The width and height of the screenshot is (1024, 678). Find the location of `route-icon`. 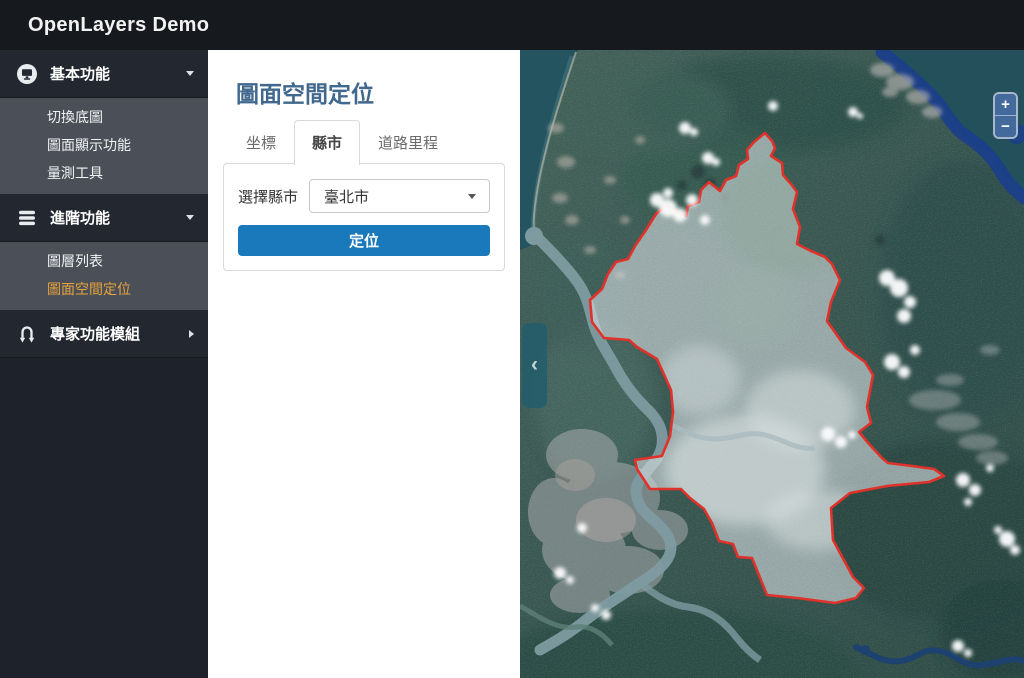

route-icon is located at coordinates (27, 334).